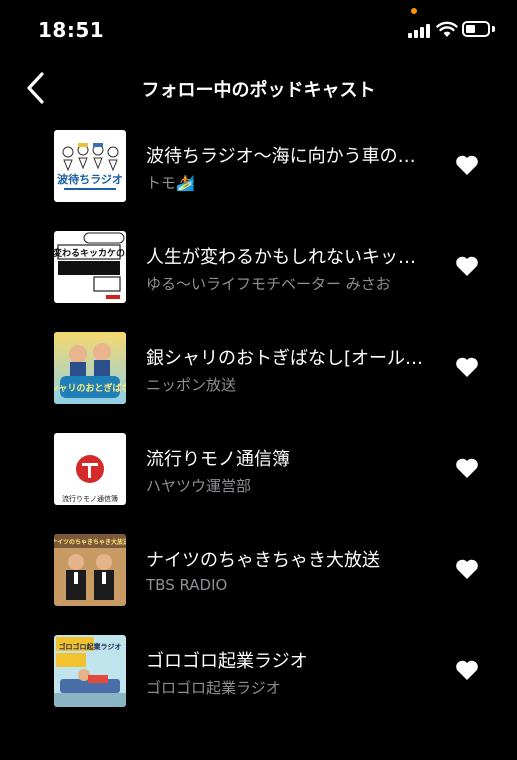 The width and height of the screenshot is (517, 760). Describe the element at coordinates (263, 560) in the screenshot. I see `podcast-title: ナイツのちゃきちゃき大放送` at that location.